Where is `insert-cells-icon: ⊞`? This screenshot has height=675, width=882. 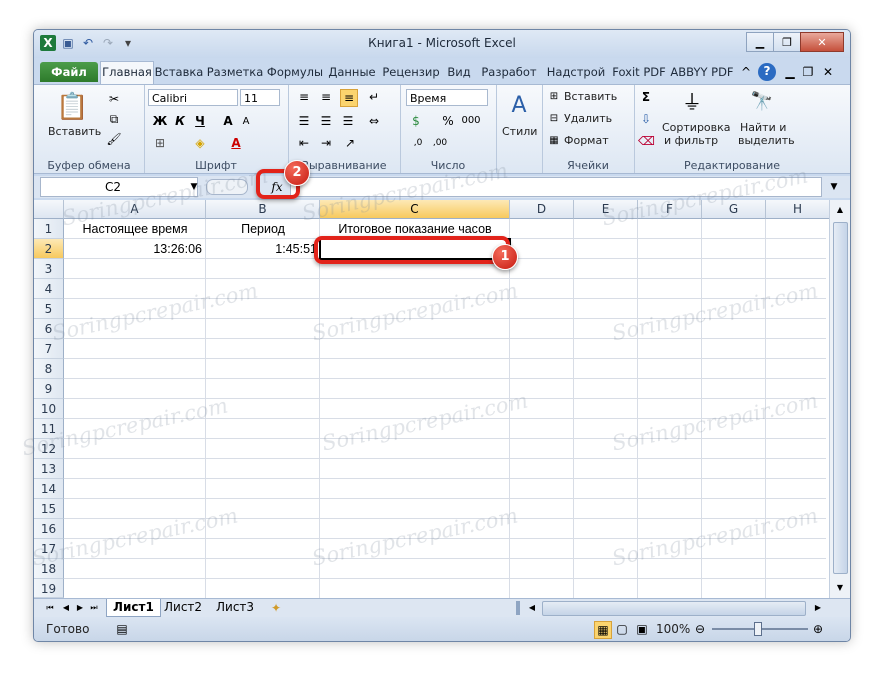
insert-cells-icon: ⊞ is located at coordinates (554, 97).